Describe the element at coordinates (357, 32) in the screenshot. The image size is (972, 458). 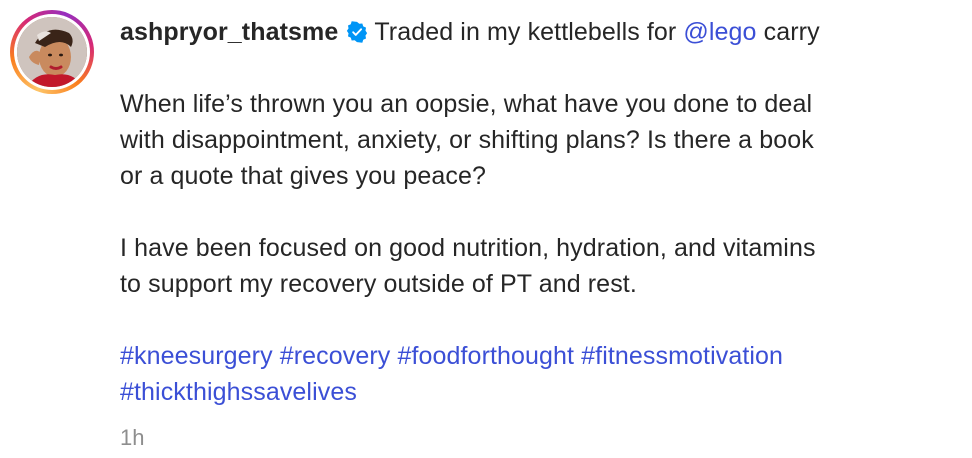
I see `verified-badge-icon` at that location.